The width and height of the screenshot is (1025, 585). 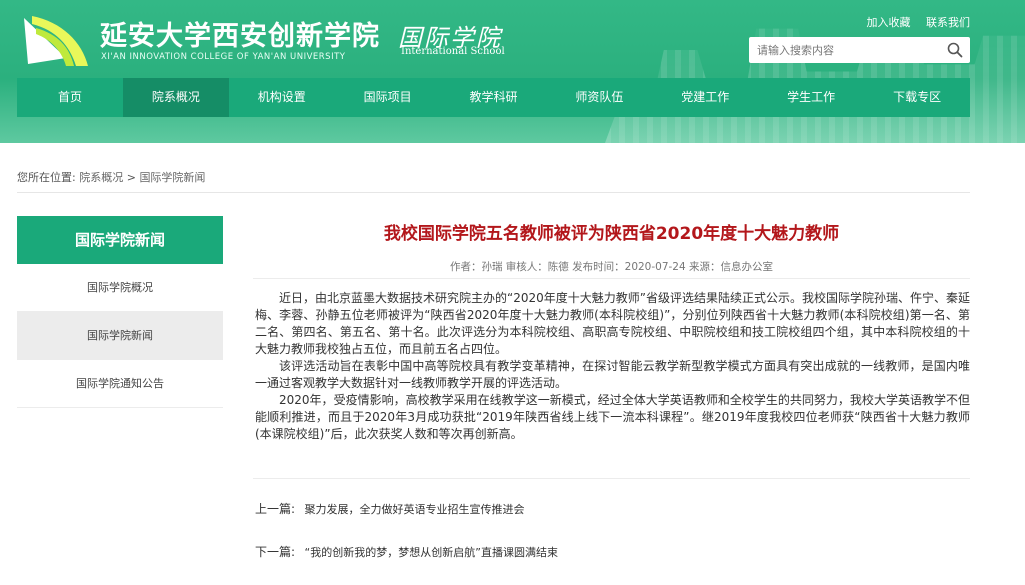 I want to click on nav-item-department-overview: 院系概况, so click(x=175, y=97).